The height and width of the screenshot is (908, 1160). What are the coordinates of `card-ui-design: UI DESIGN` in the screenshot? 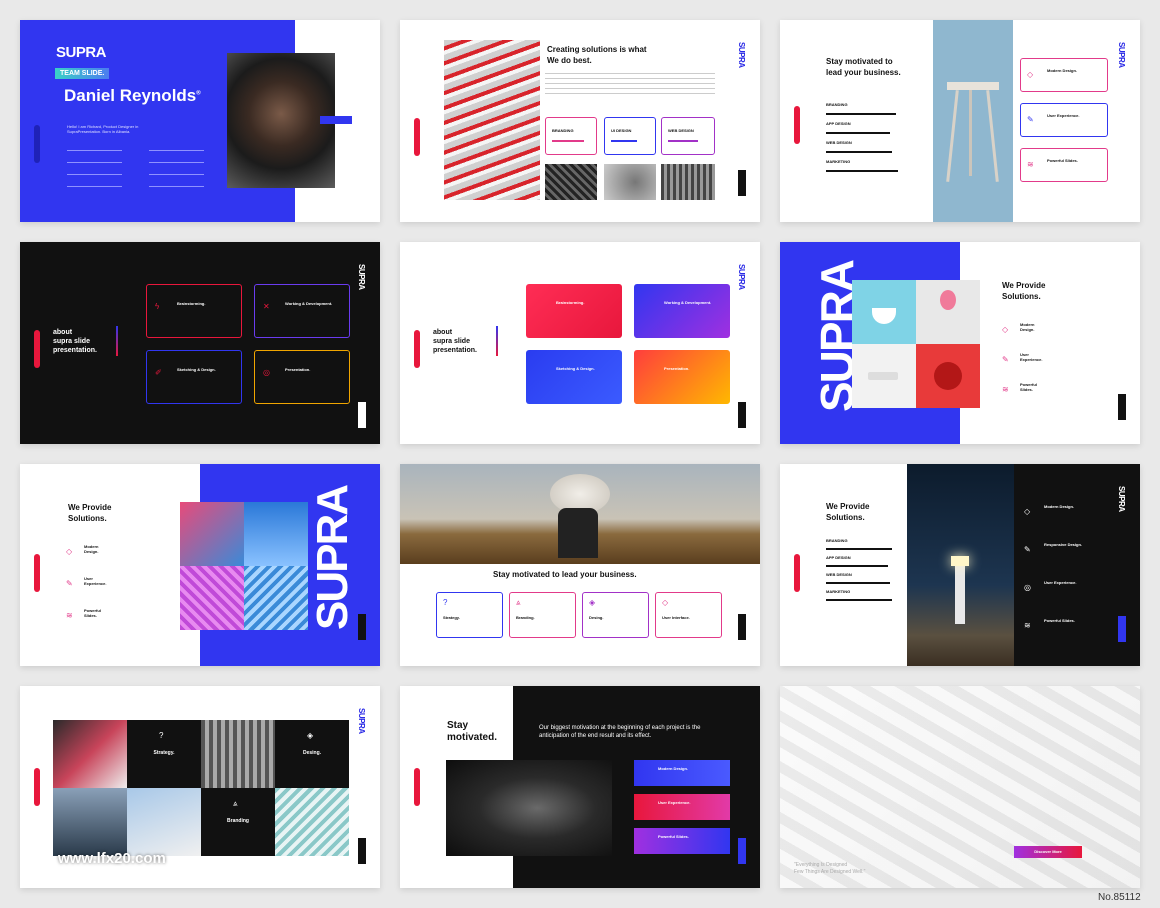 It's located at (630, 136).